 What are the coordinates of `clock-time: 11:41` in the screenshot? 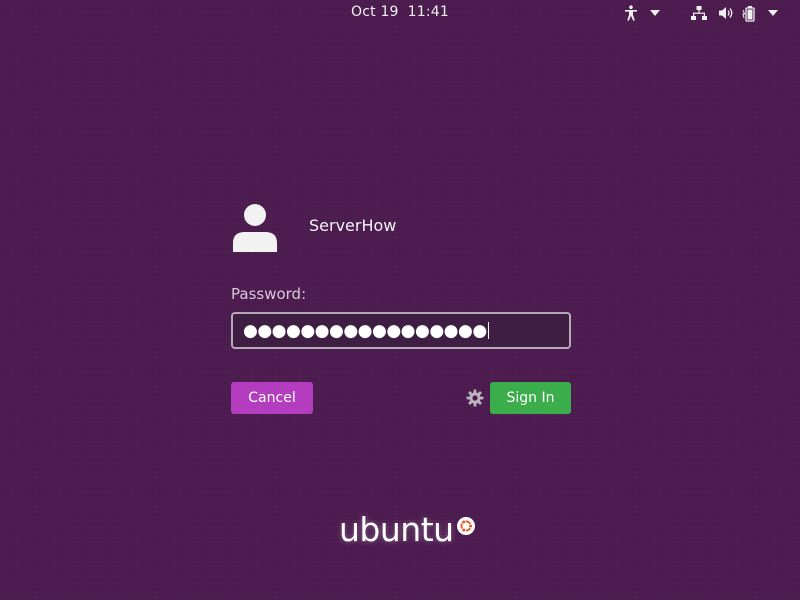 It's located at (428, 12).